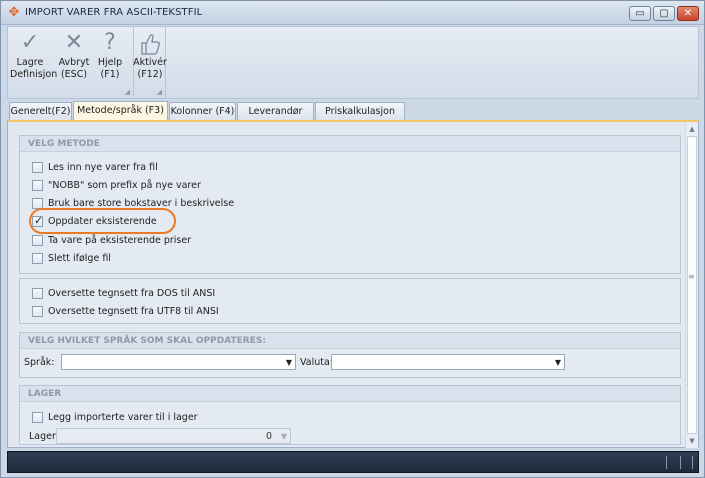 The width and height of the screenshot is (705, 478). I want to click on currency-select: ▼, so click(448, 362).